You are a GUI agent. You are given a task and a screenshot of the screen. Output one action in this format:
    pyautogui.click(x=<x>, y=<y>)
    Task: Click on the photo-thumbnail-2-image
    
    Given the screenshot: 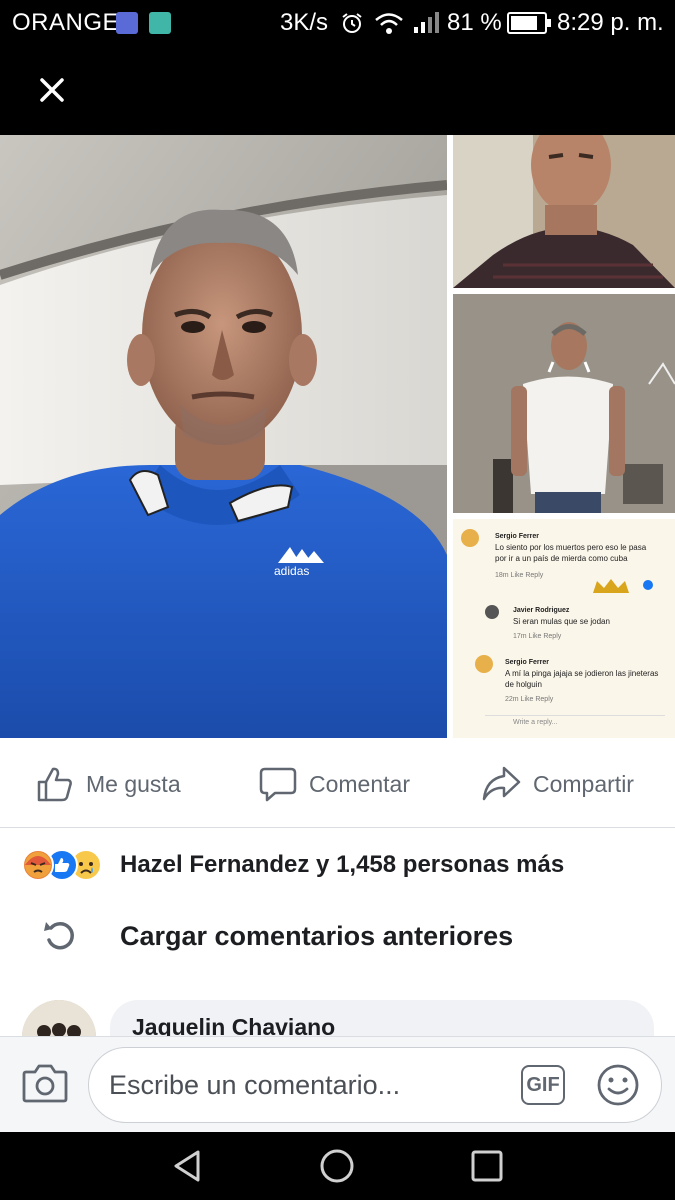 What is the action you would take?
    pyautogui.click(x=564, y=403)
    